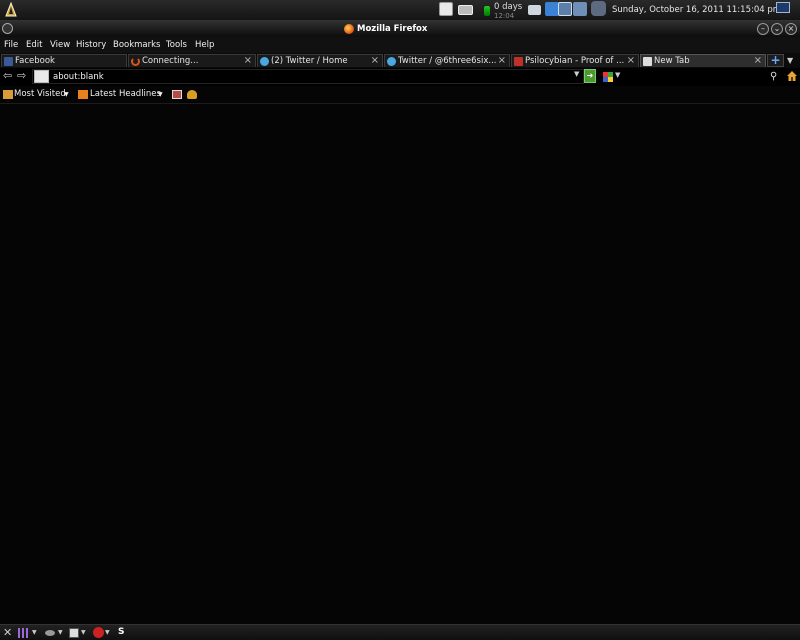  What do you see at coordinates (565, 9) in the screenshot?
I see `network-monitor-icon` at bounding box center [565, 9].